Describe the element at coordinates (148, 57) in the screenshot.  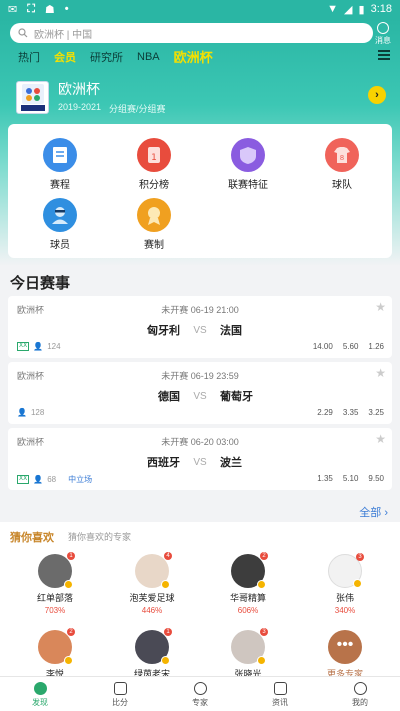
I see `tab-nba: NBA` at that location.